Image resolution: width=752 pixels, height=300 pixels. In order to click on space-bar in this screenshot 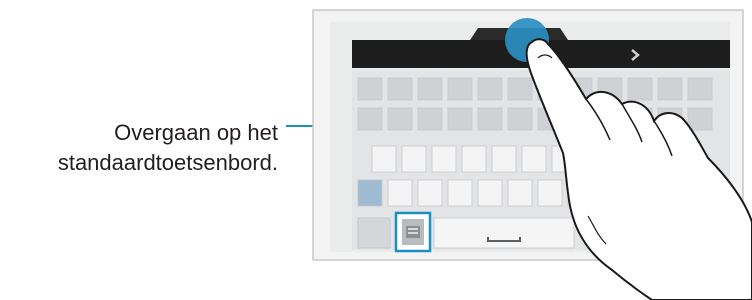, I will do `click(504, 233)`.